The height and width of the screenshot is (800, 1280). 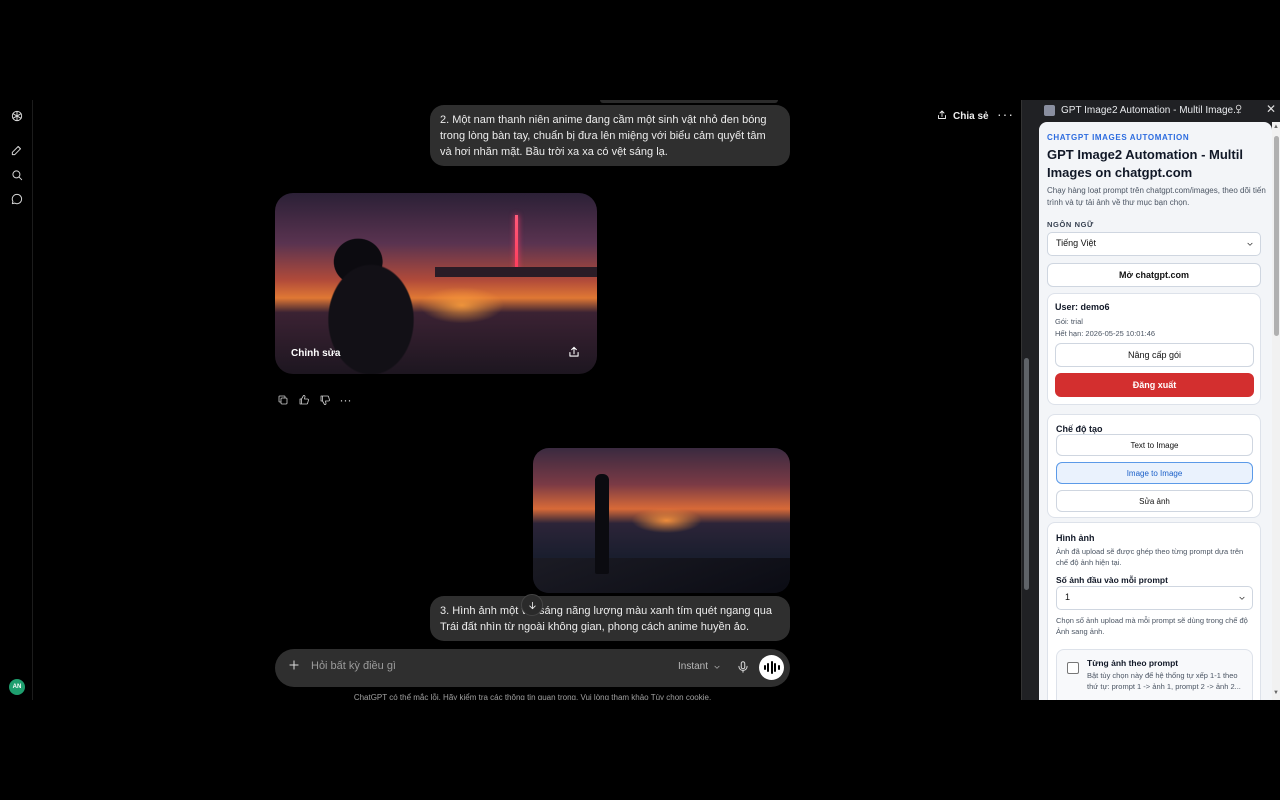 I want to click on image-shore, so click(x=661, y=575).